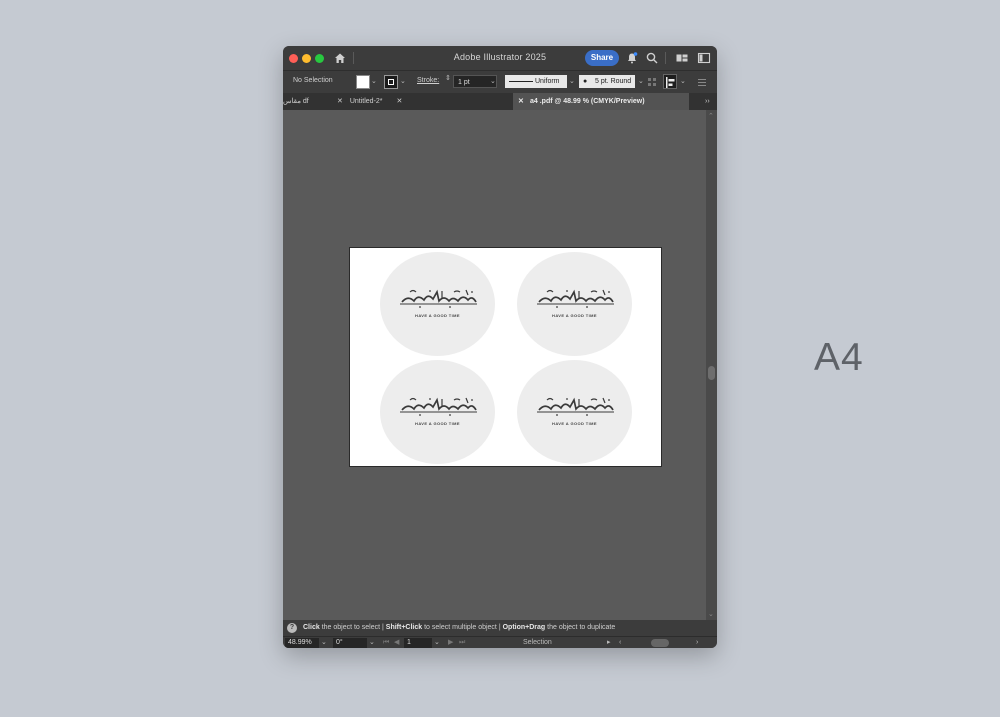 The width and height of the screenshot is (1000, 717). Describe the element at coordinates (632, 58) in the screenshot. I see `notification-bell-icon` at that location.